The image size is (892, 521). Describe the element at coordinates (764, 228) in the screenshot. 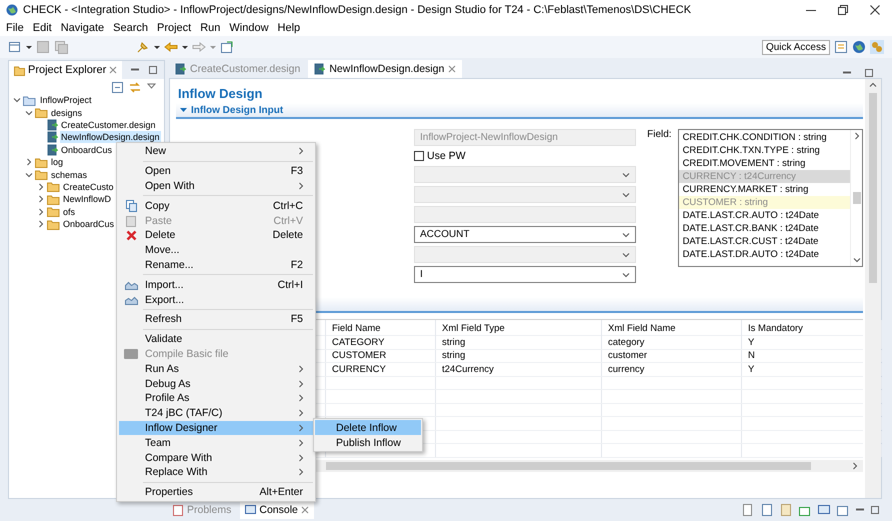

I see `list-item: DATE.LAST.CR.BANK : t24Date` at that location.